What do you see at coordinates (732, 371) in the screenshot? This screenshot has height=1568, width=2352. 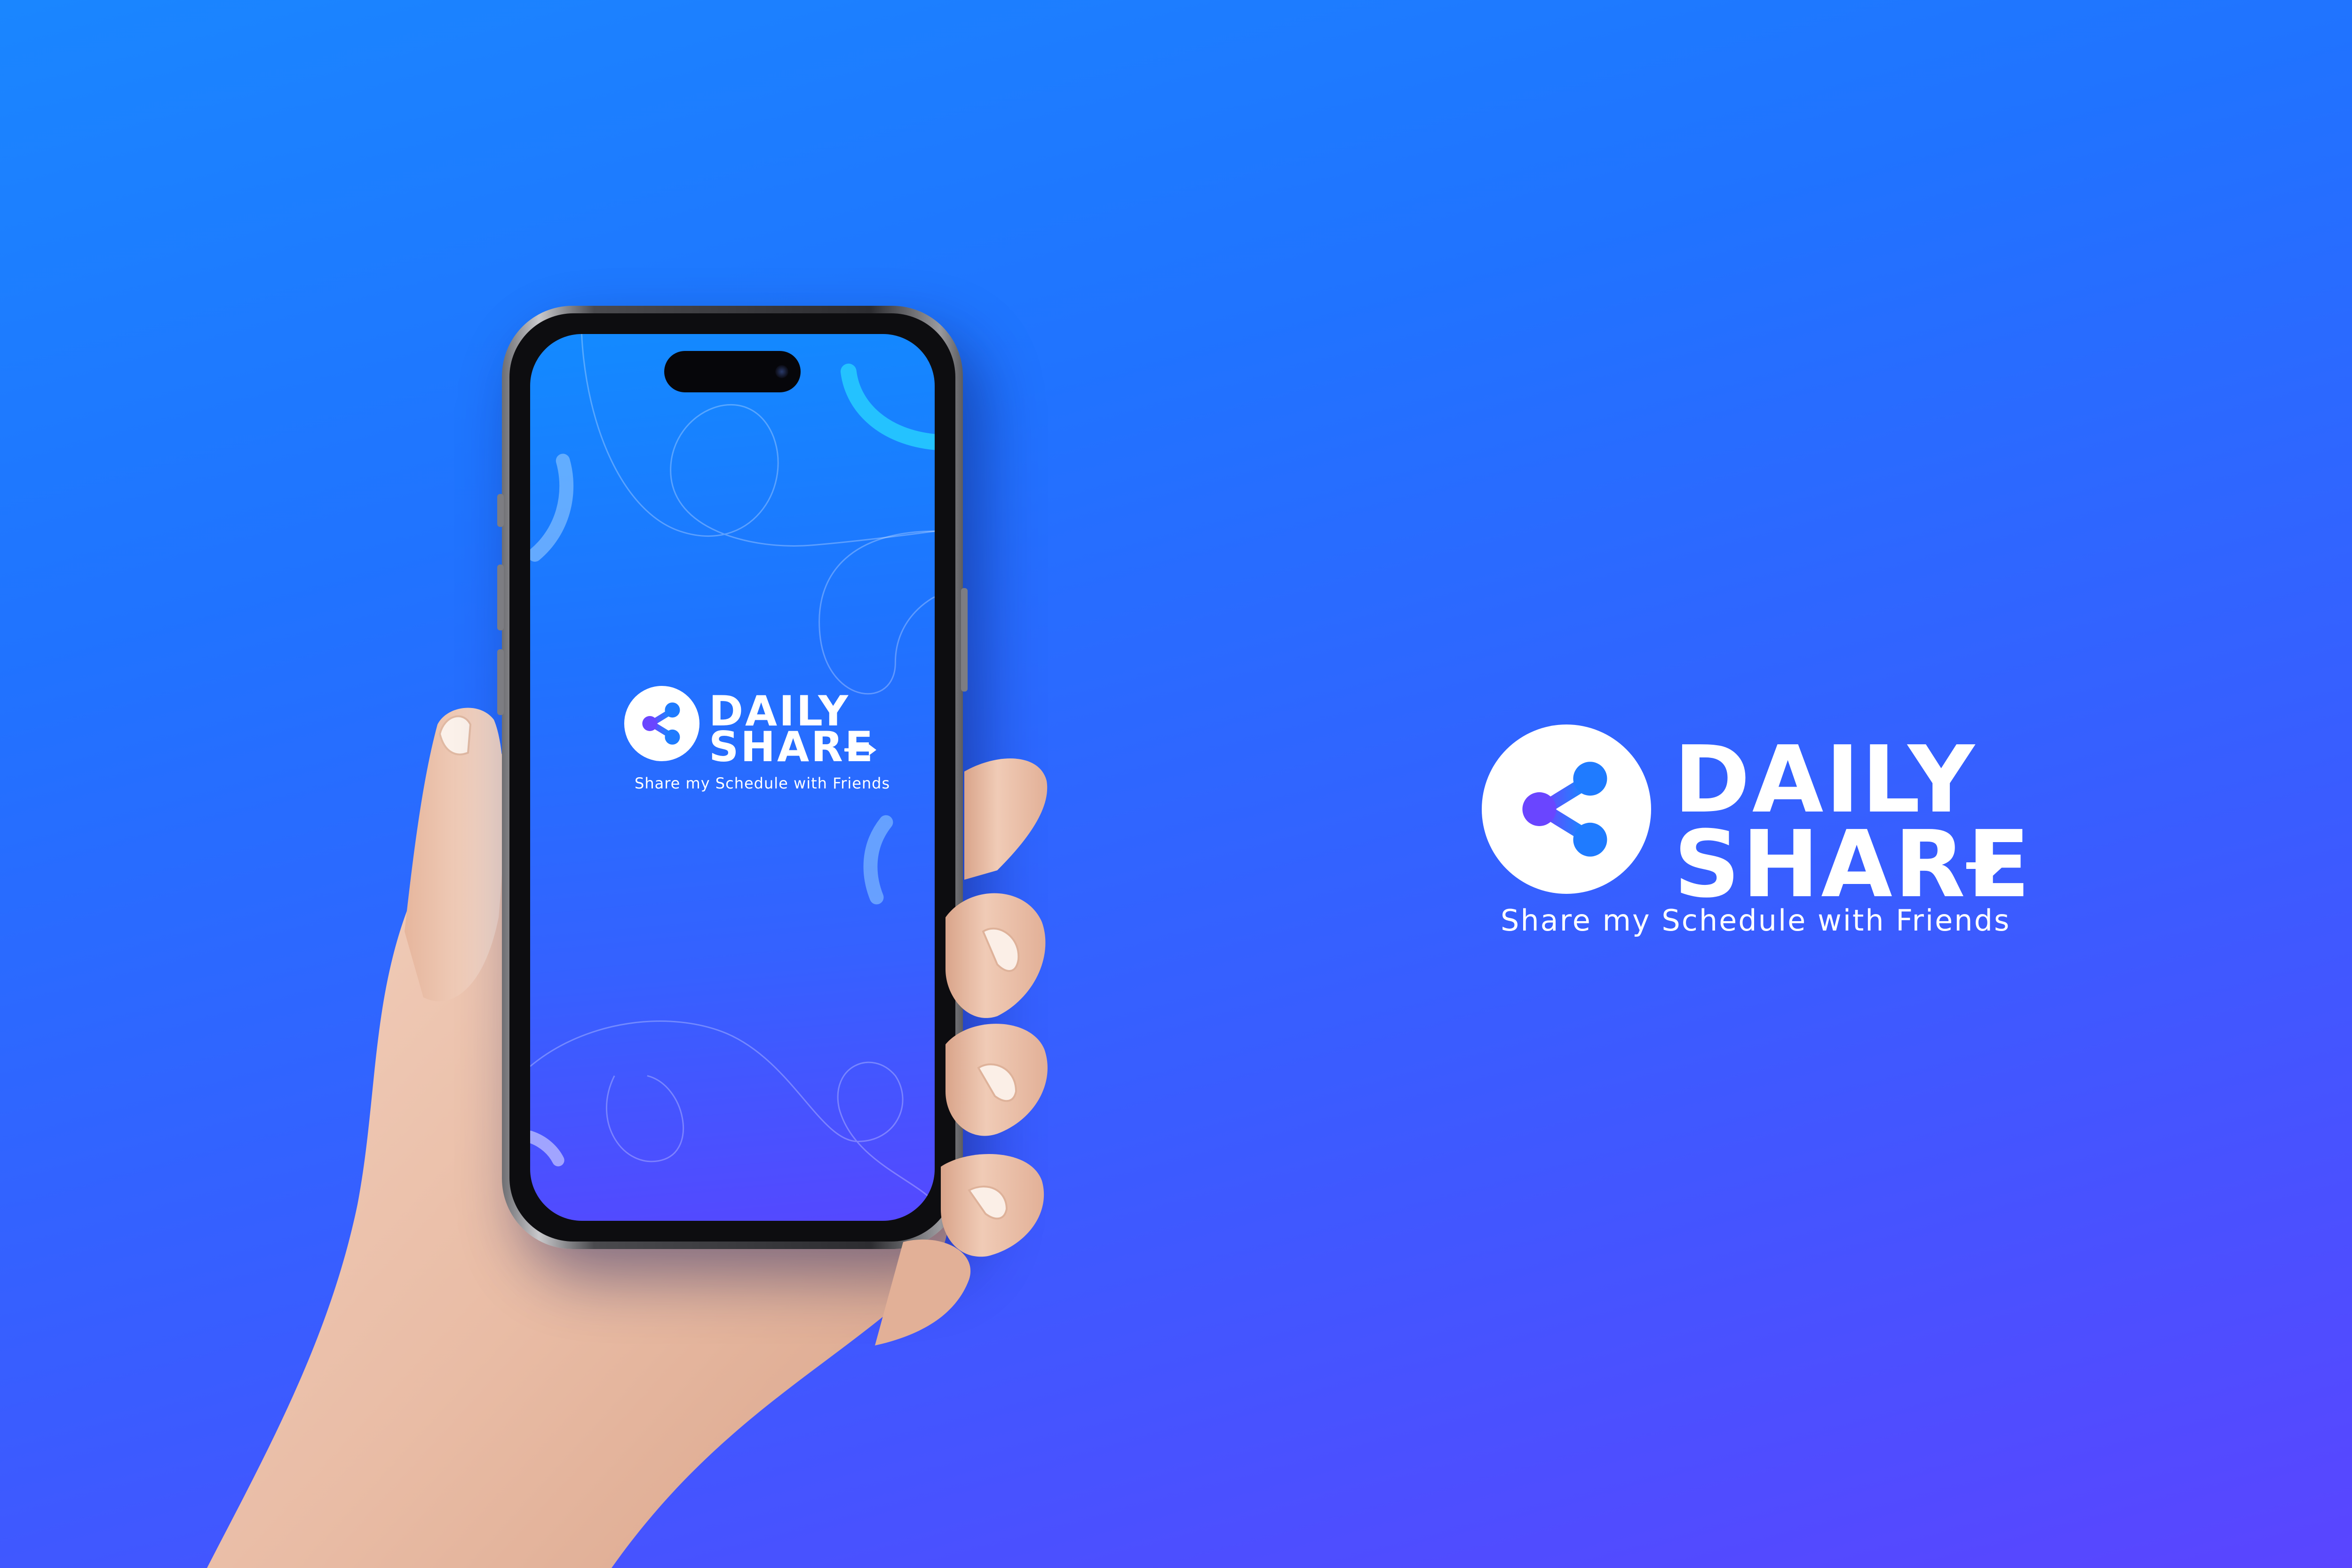 I see `dynamic-island` at bounding box center [732, 371].